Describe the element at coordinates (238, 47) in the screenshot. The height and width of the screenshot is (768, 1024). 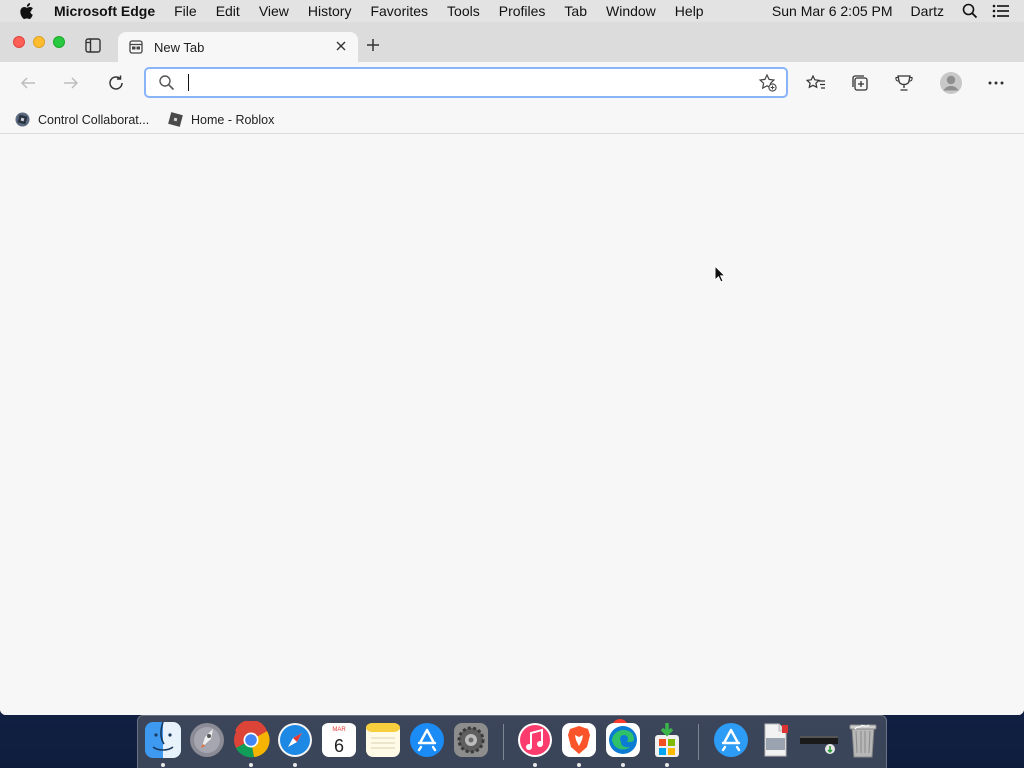
I see `tab-new-tab: New Tab` at that location.